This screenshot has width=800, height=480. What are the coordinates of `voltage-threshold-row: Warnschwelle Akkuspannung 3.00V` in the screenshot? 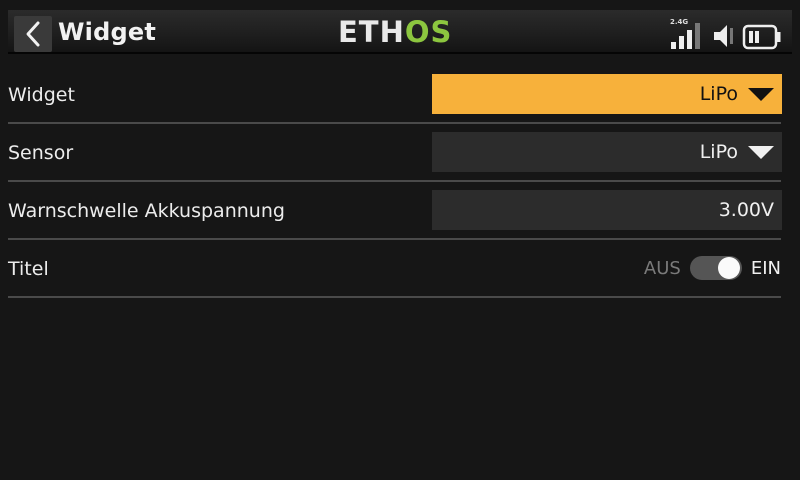 It's located at (395, 211).